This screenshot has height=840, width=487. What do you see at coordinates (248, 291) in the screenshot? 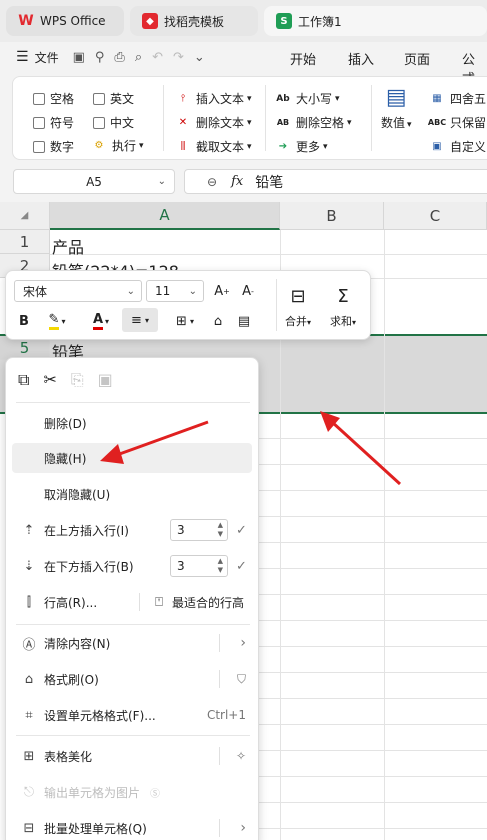
I see `decrease-font-icon: A-` at bounding box center [248, 291].